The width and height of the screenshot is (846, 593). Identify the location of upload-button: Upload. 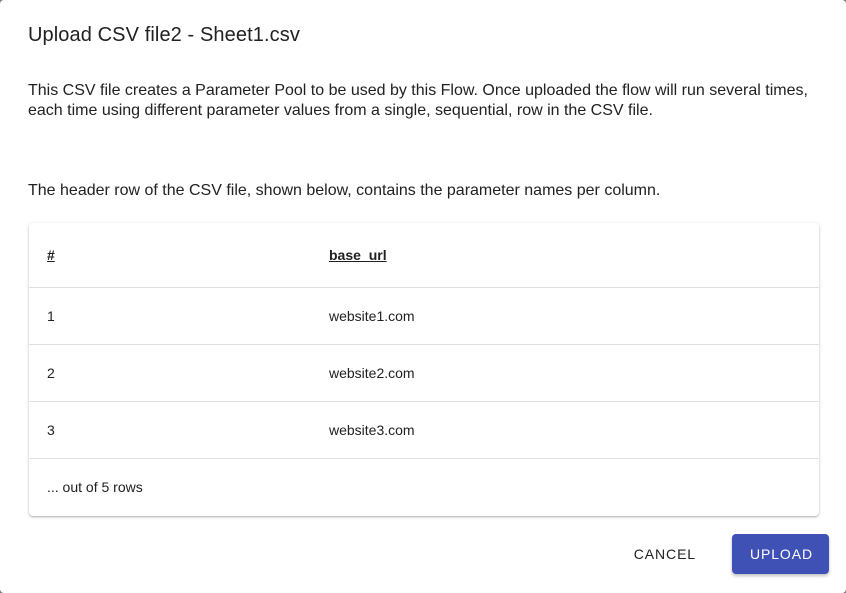
(780, 554).